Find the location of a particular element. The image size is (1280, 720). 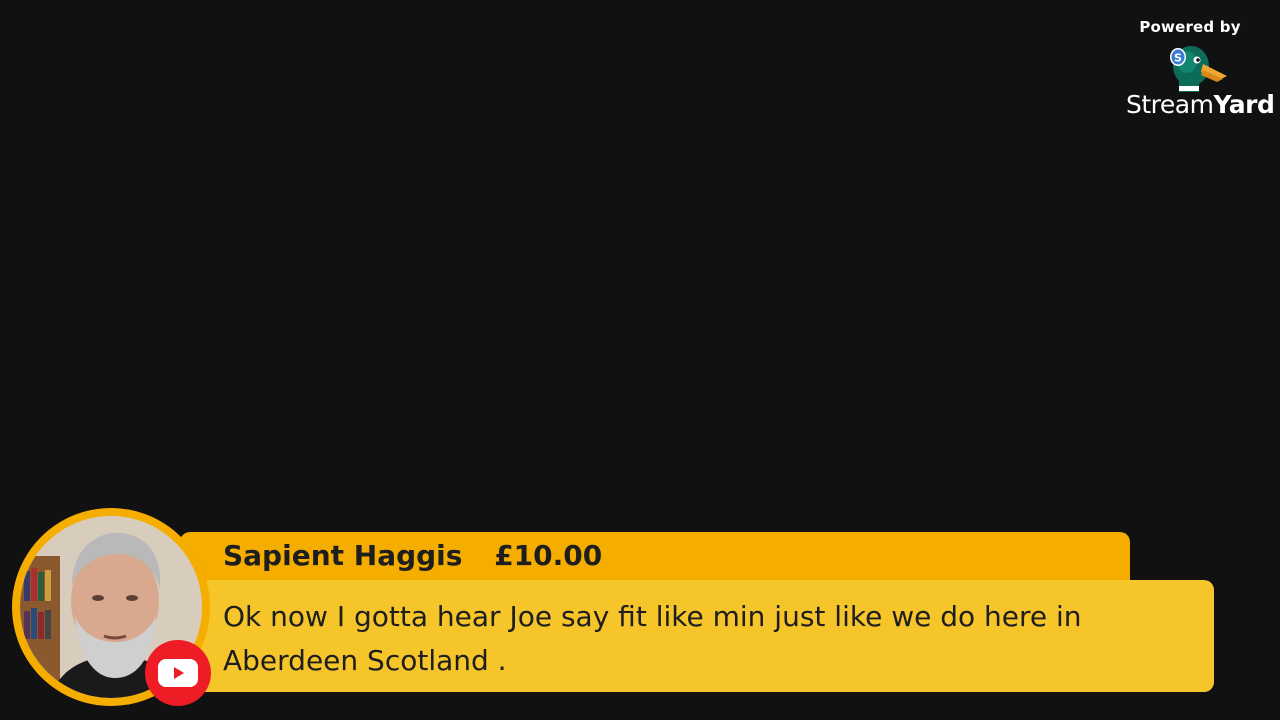

streamyard-wordmark: StreamYard is located at coordinates (1200, 104).